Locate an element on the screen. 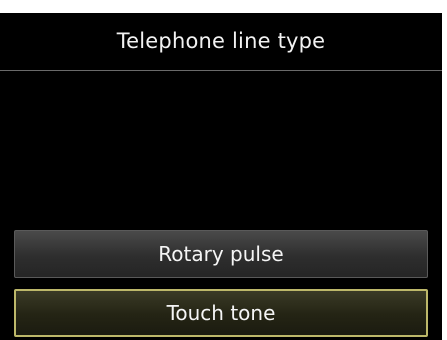 The width and height of the screenshot is (447, 340). screen-title: Telephone line type is located at coordinates (221, 41).